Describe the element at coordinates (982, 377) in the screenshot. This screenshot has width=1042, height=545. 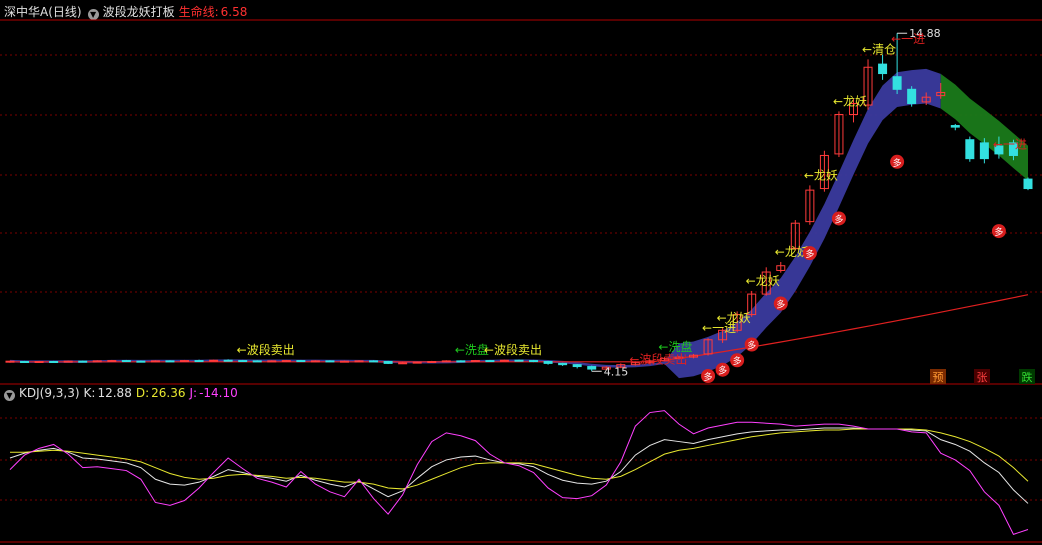
I see `bottom-tag: 张` at that location.